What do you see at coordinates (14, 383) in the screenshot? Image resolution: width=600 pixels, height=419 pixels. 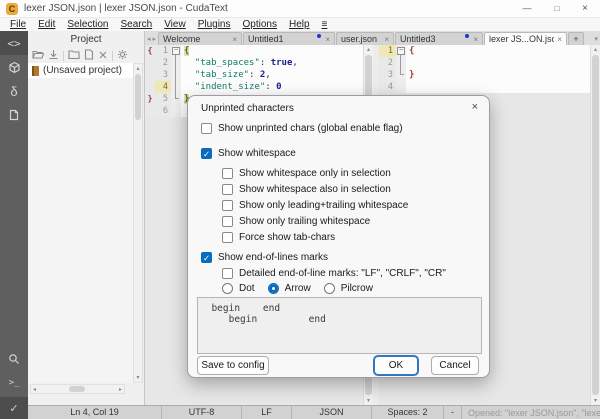 I see `console-icon: >_` at bounding box center [14, 383].